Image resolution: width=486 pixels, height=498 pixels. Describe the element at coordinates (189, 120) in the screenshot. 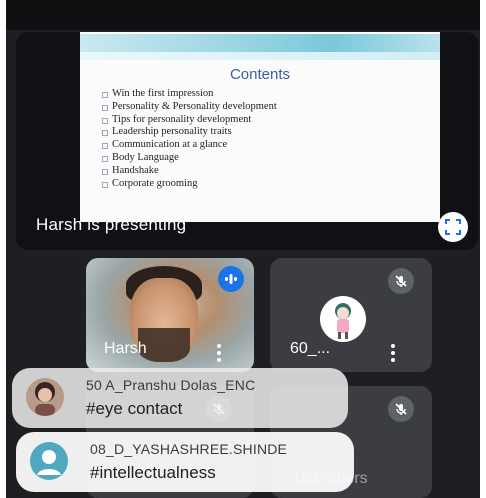

I see `slide-bullet: Tips for personality development` at that location.